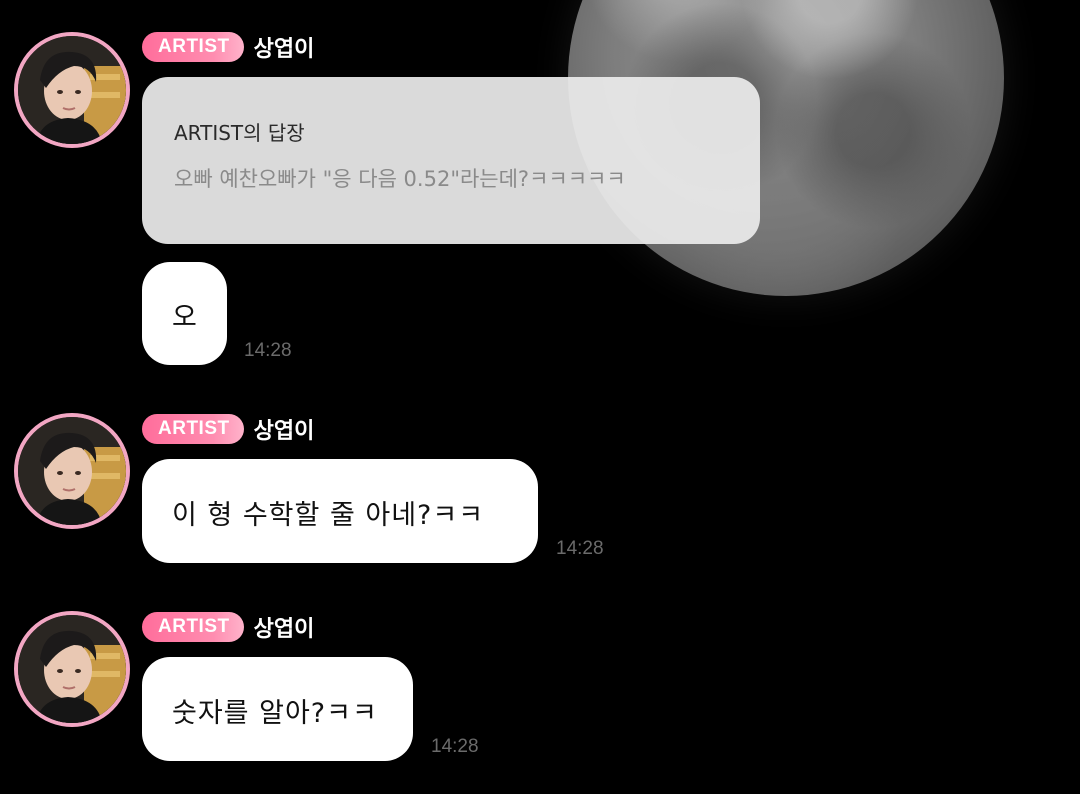 This screenshot has height=794, width=1080. I want to click on message-bubble: 이 형 수학할 줄 아네?ㅋㅋ, so click(340, 511).